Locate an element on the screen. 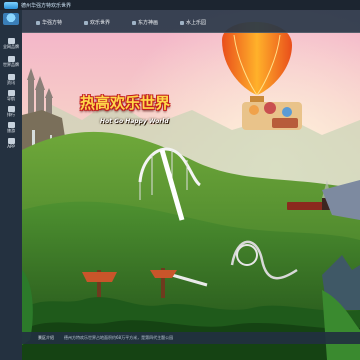 The height and width of the screenshot is (360, 360). sidebar-item-label: 导航 is located at coordinates (11, 98).